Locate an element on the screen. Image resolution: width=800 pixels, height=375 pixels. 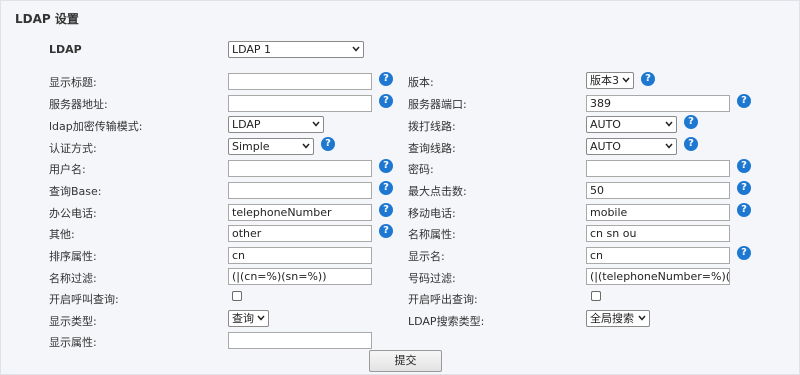
query-line-select: AUTO is located at coordinates (631, 146).